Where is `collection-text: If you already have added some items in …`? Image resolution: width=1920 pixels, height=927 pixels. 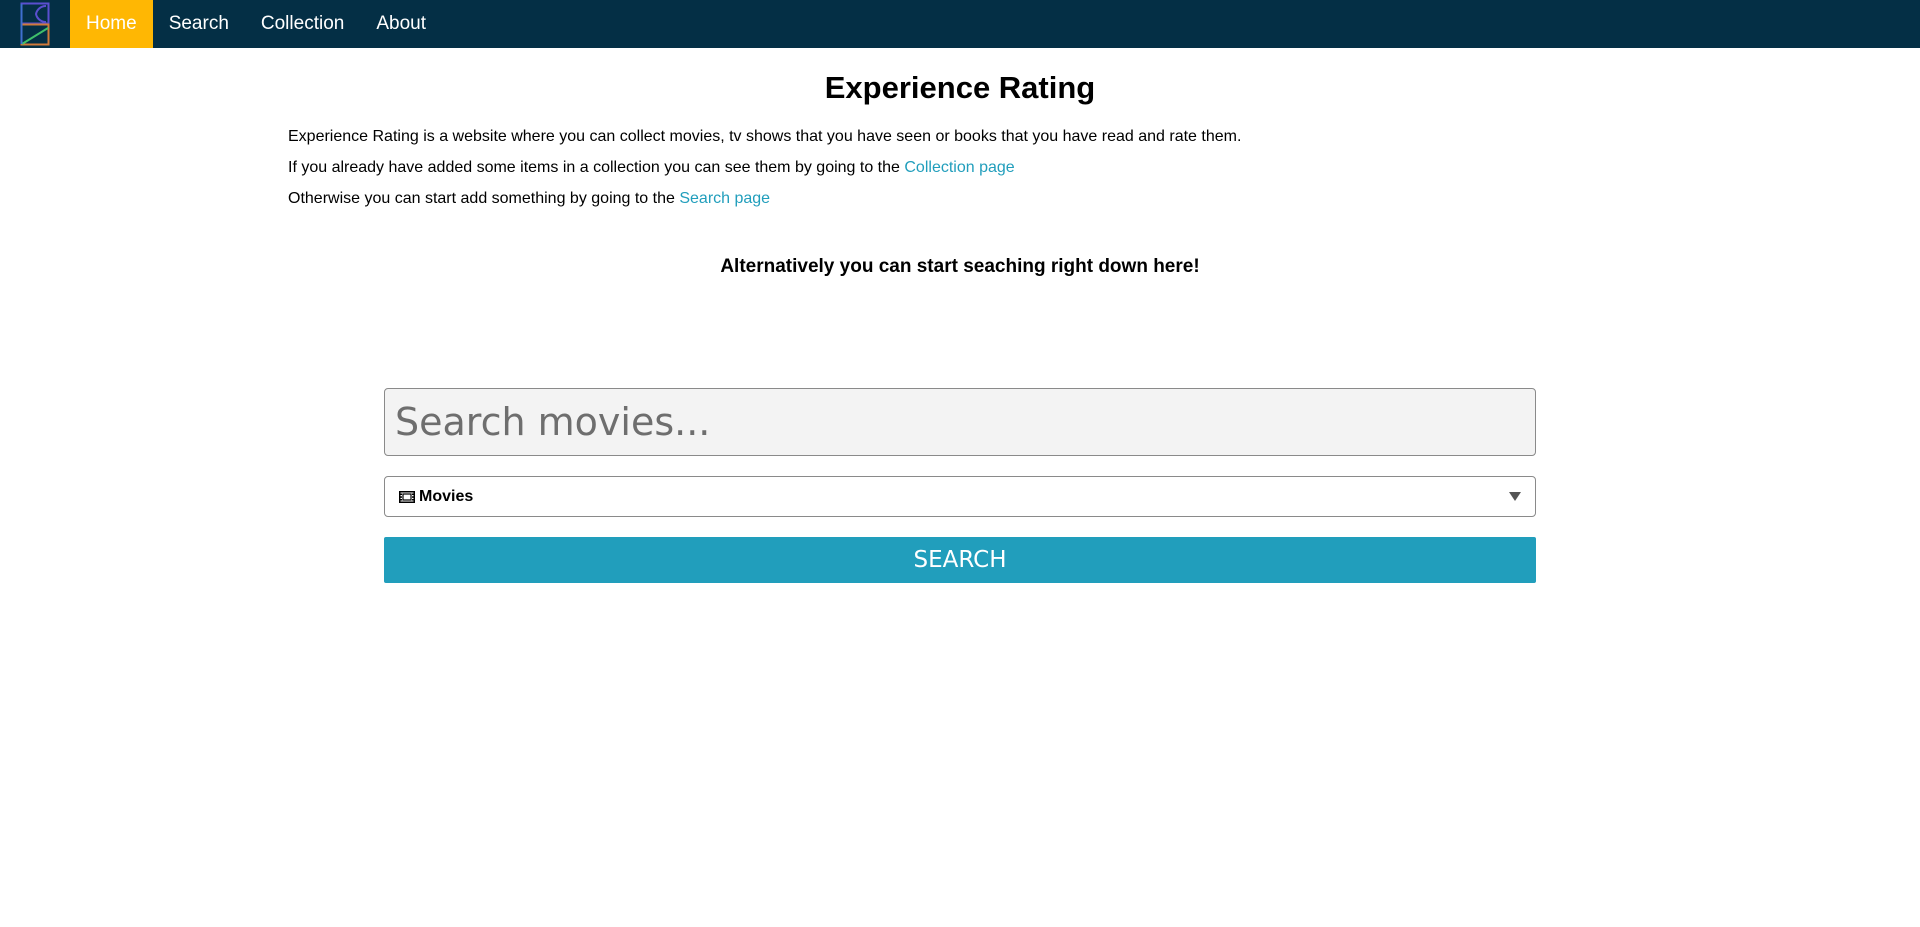
collection-text: If you already have added some items in … is located at coordinates (594, 167).